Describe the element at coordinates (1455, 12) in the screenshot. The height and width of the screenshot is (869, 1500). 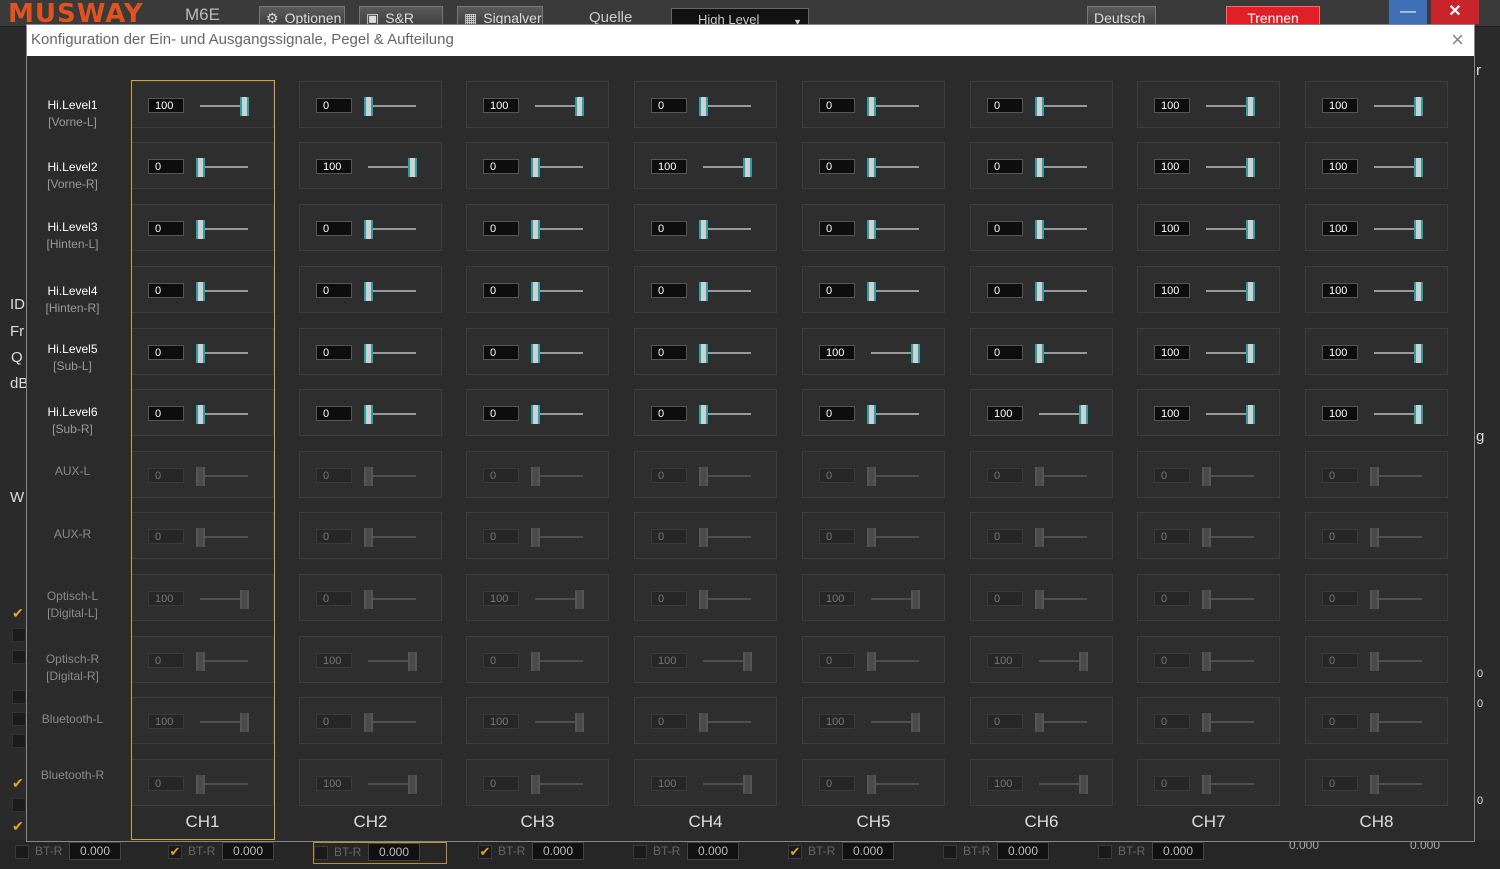
I see `close-window-icon: ✕` at that location.